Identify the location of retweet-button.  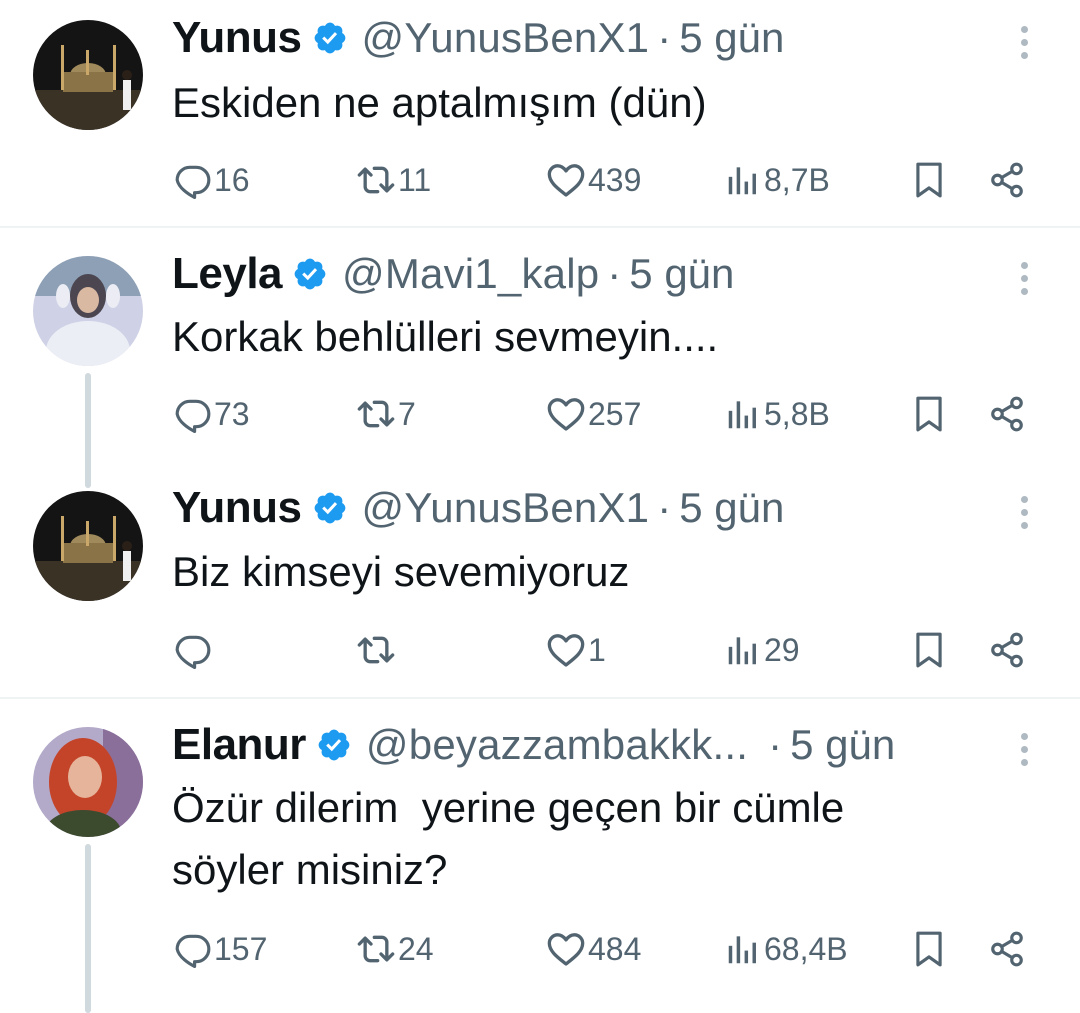
(377, 650).